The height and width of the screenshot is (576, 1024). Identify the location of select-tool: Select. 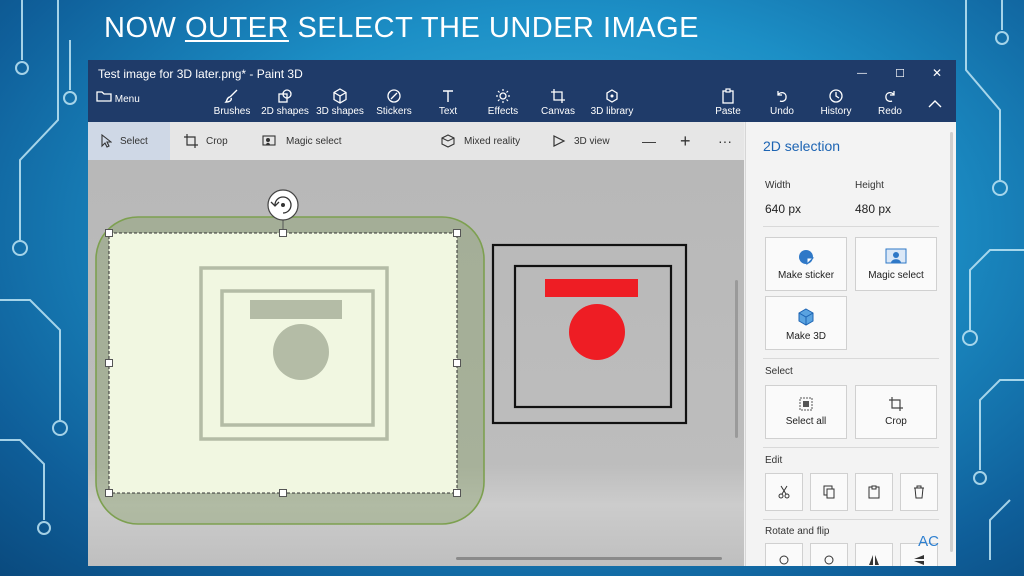
(129, 141).